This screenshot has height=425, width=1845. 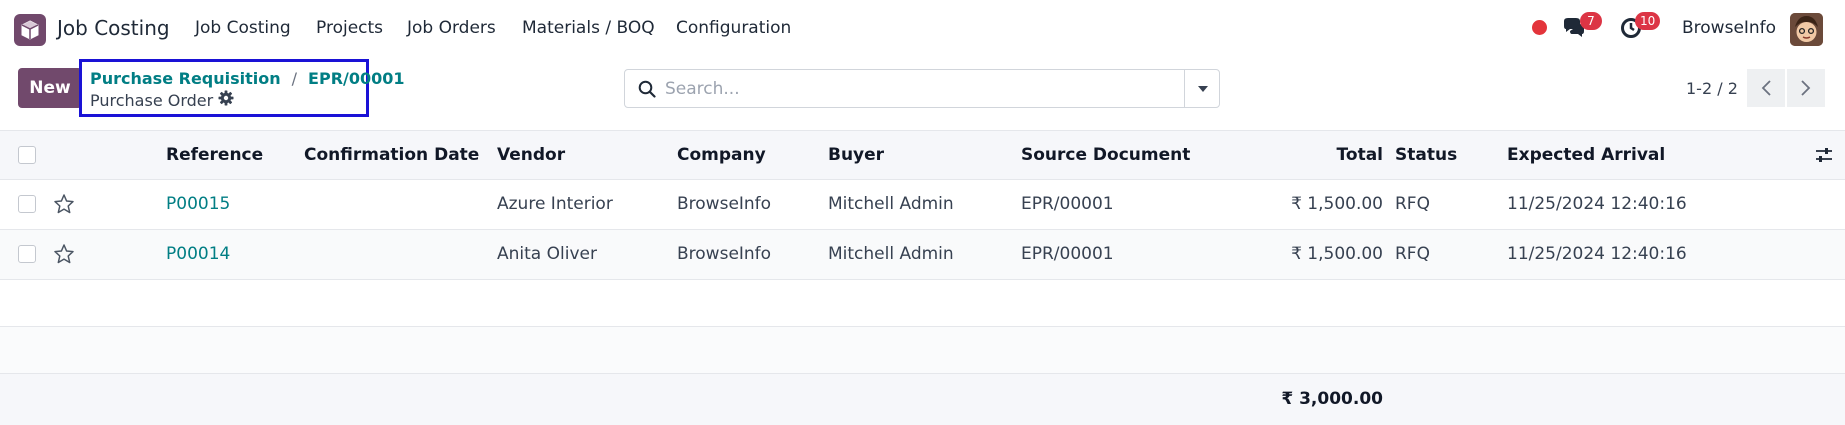 What do you see at coordinates (647, 91) in the screenshot?
I see `search-icon` at bounding box center [647, 91].